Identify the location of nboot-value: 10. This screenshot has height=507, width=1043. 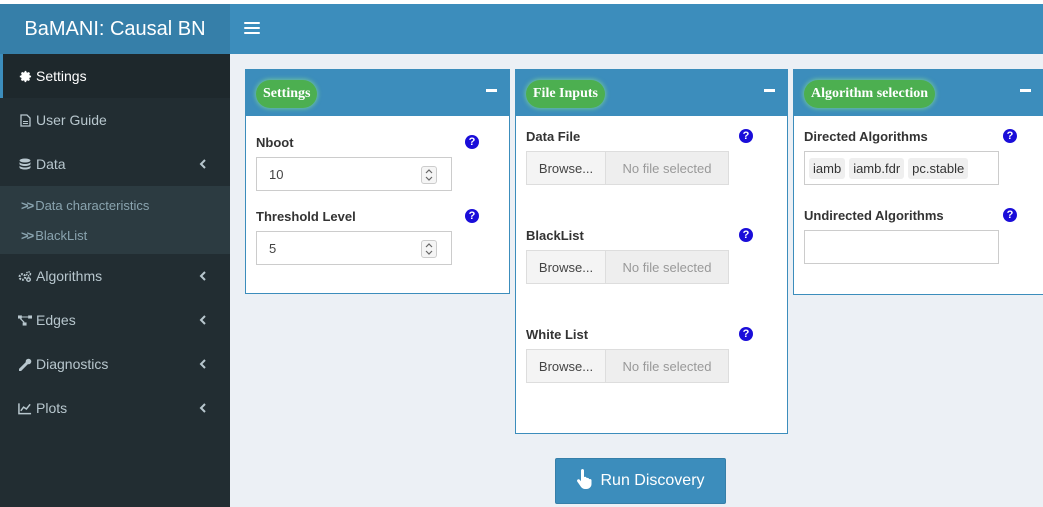
(276, 174).